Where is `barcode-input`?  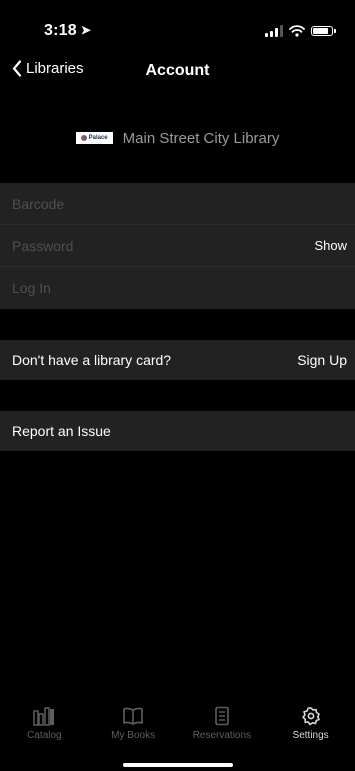 barcode-input is located at coordinates (137, 204).